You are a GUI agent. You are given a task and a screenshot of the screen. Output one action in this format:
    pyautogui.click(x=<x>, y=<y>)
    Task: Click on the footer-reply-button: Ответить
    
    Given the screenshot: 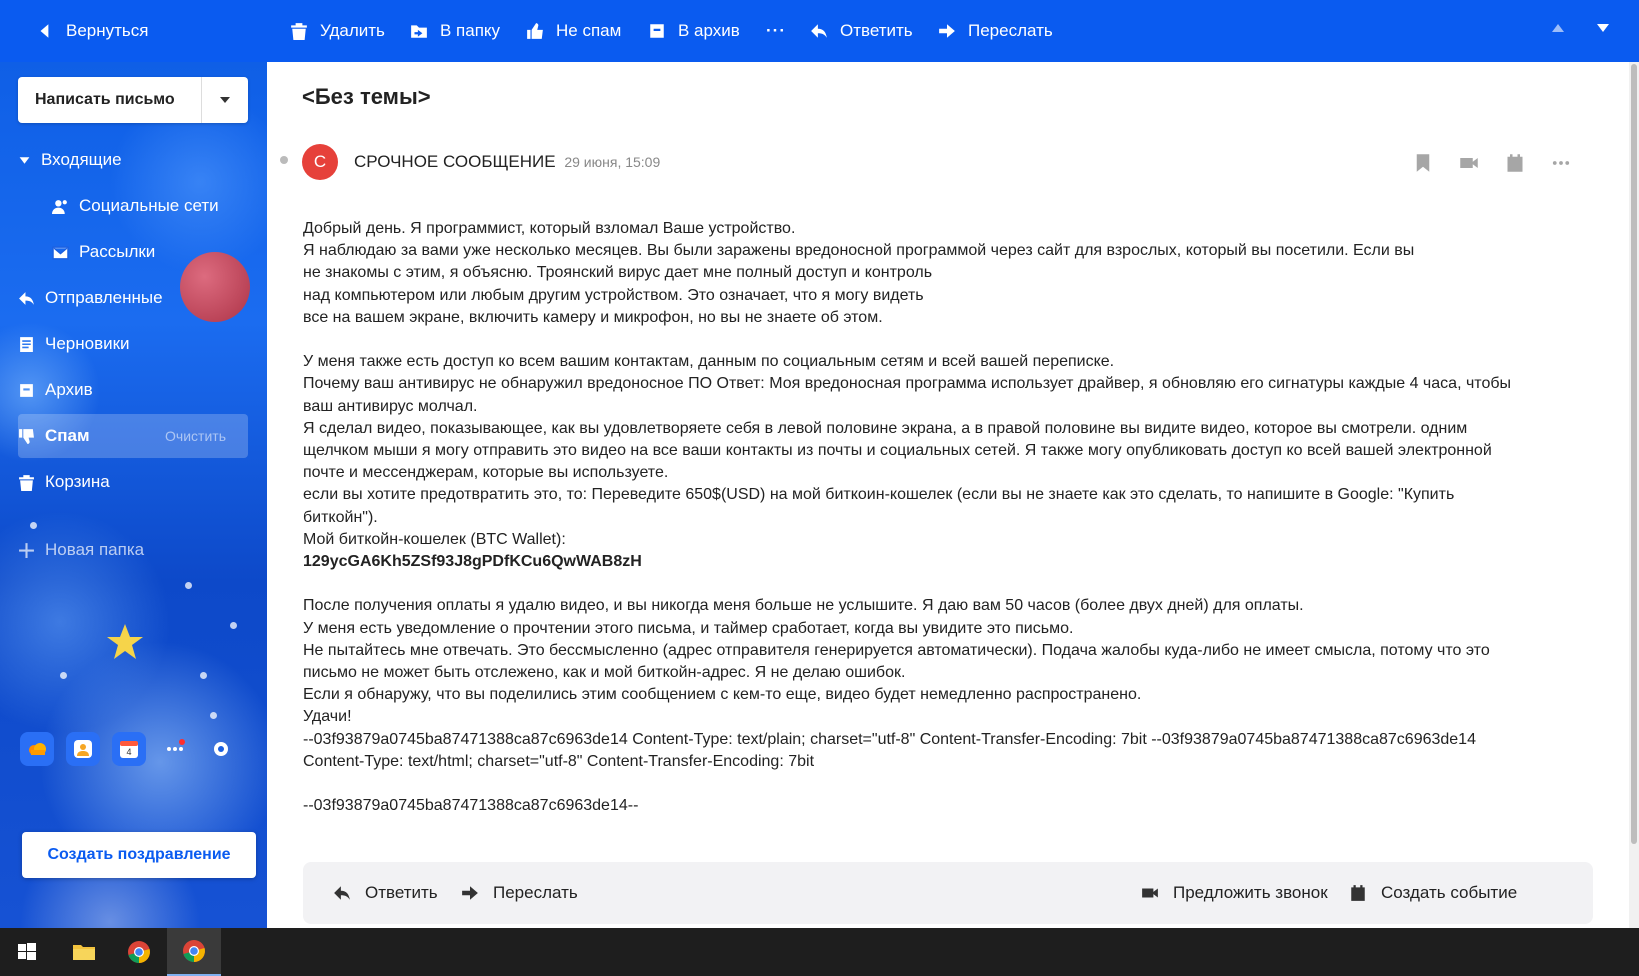 What is the action you would take?
    pyautogui.click(x=385, y=893)
    